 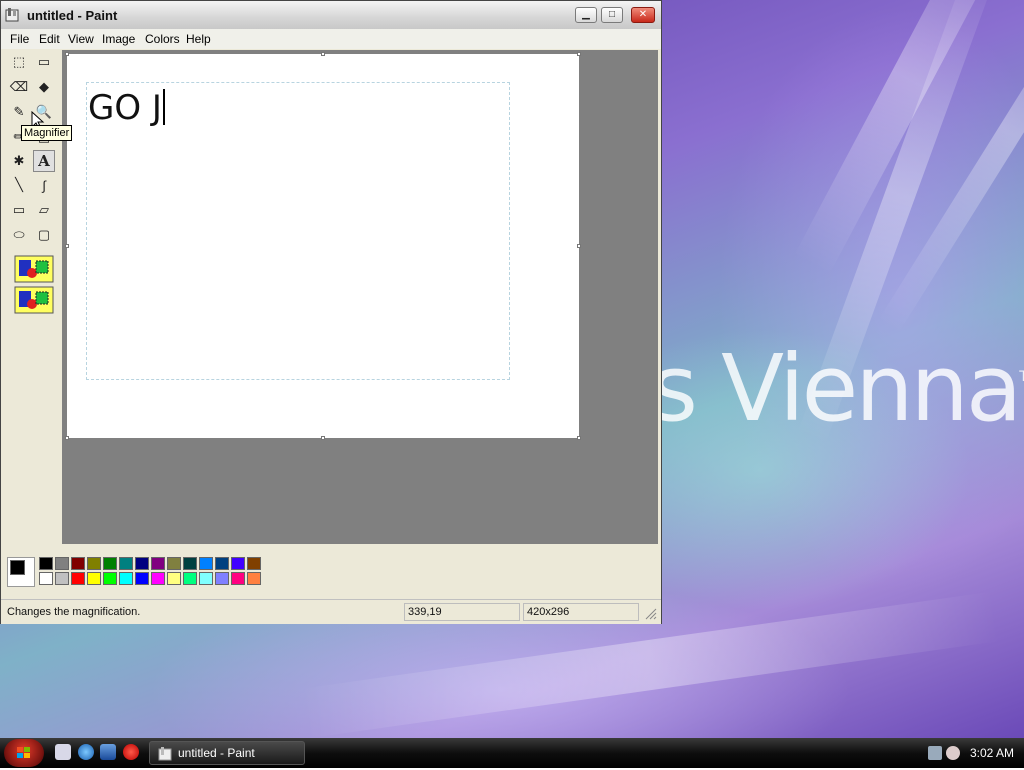 What do you see at coordinates (953, 753) in the screenshot?
I see `volume-icon` at bounding box center [953, 753].